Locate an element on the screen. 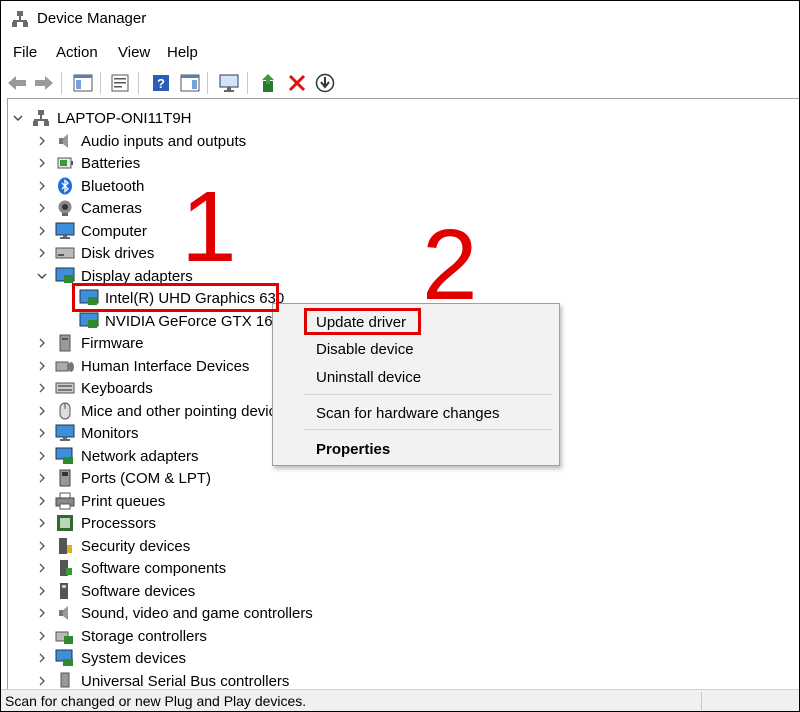  tree-item-label: Print queues is located at coordinates (123, 501).